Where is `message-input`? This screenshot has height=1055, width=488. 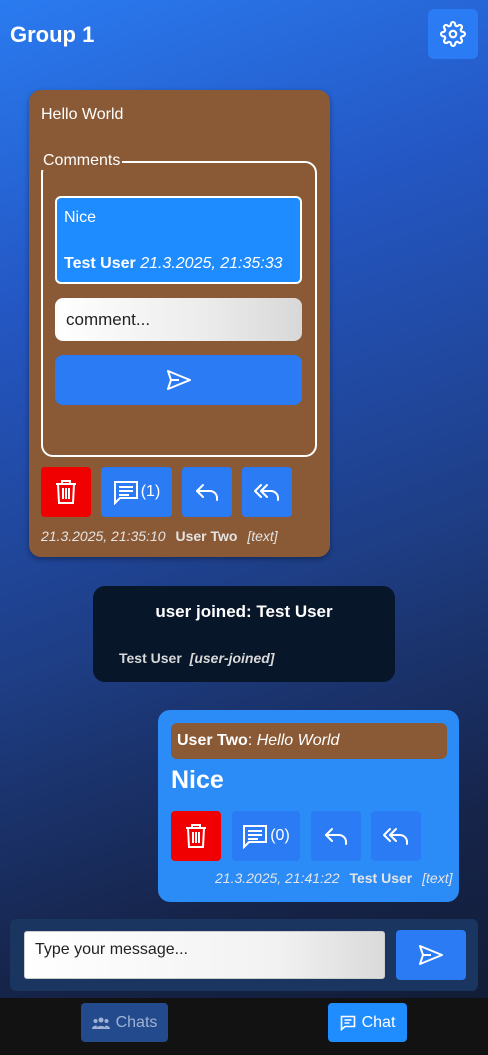 message-input is located at coordinates (204, 955).